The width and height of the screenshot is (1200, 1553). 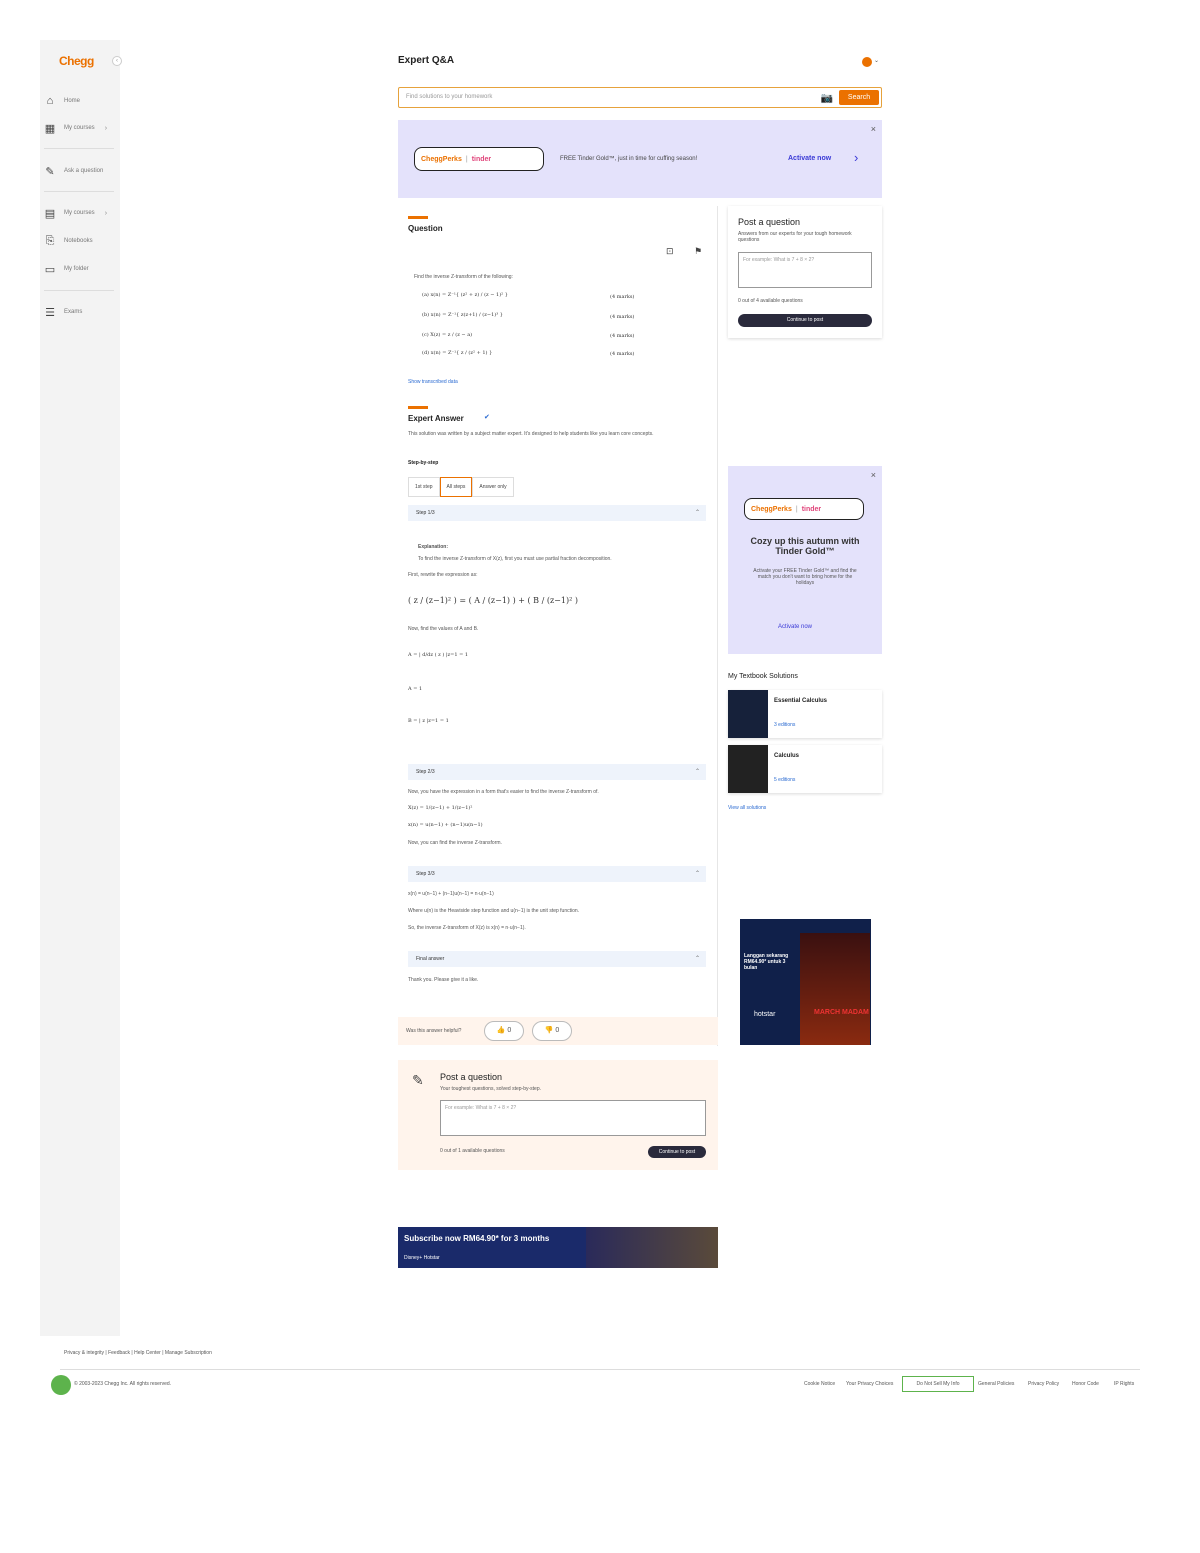 What do you see at coordinates (763, 676) in the screenshot?
I see `textbooks-heading: My Textbook Solutions` at bounding box center [763, 676].